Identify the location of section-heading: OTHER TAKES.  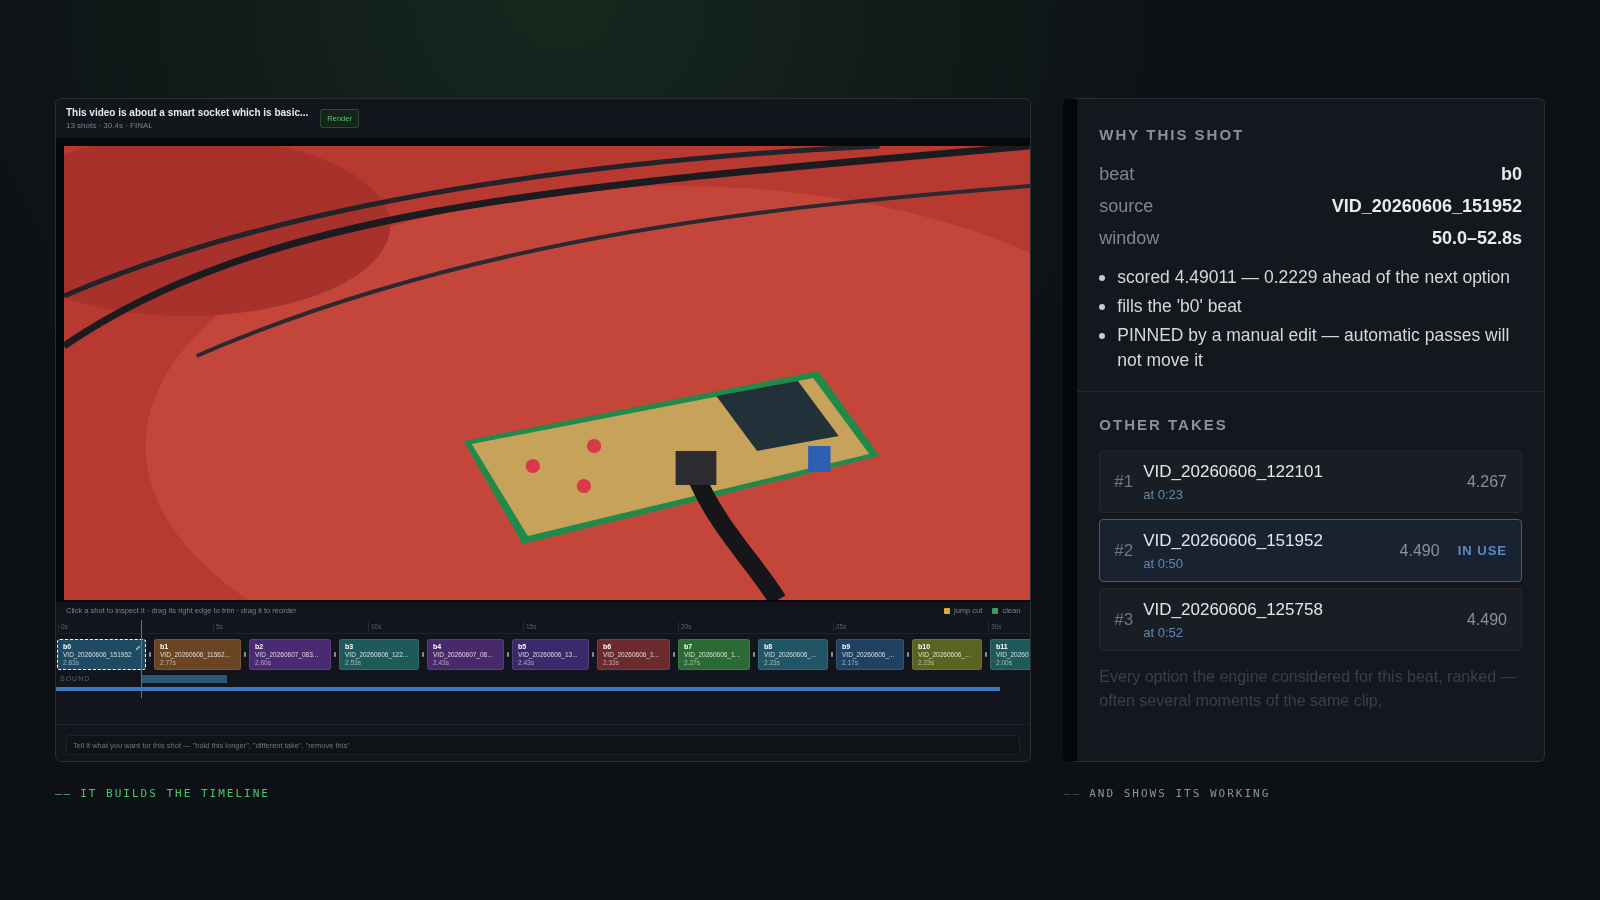
(1164, 424).